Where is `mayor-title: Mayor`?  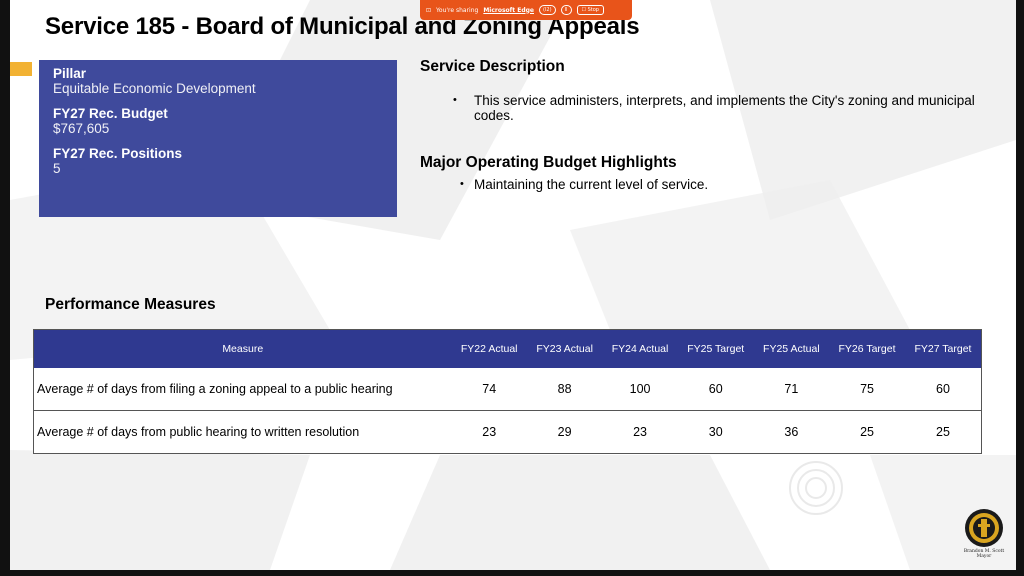 mayor-title: Mayor is located at coordinates (984, 556).